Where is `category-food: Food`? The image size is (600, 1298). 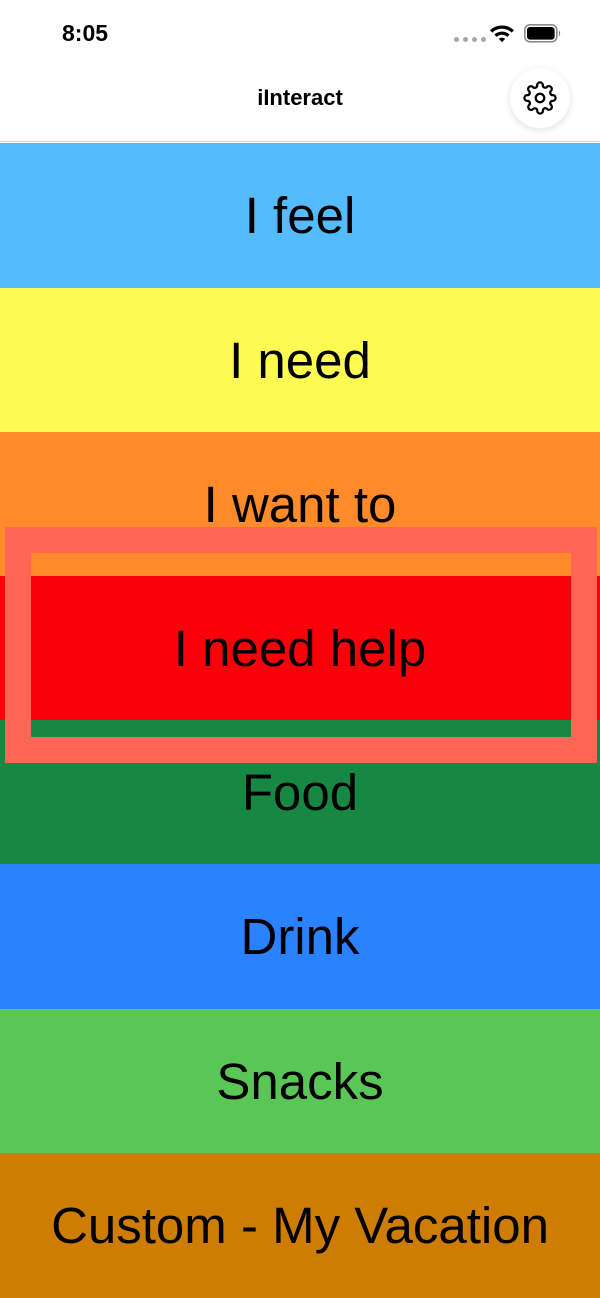 category-food: Food is located at coordinates (300, 792).